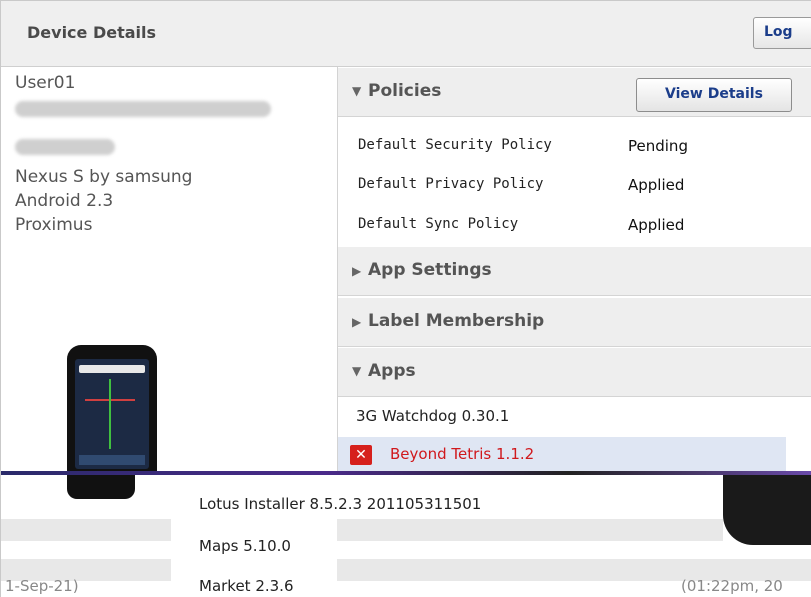 This screenshot has width=811, height=597. Describe the element at coordinates (462, 454) in the screenshot. I see `app-name: Beyond Tetris 1.1.2` at that location.